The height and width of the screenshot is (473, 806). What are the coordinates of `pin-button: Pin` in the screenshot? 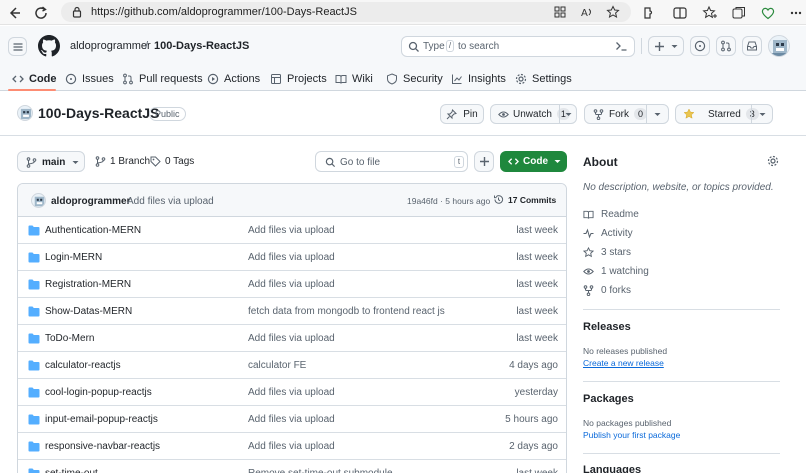 It's located at (462, 114).